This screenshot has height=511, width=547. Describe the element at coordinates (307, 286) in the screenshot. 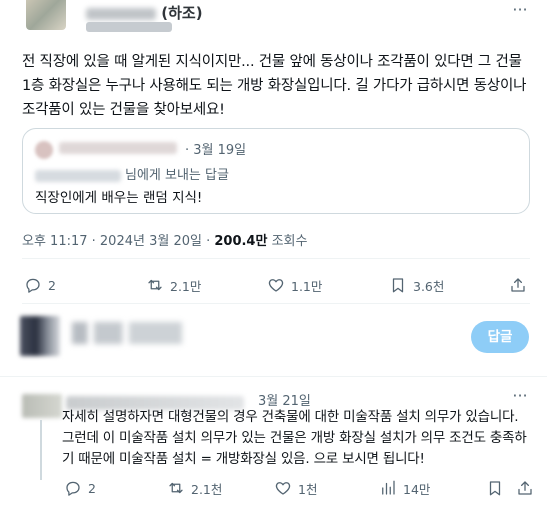

I see `like-count: 1.1만` at that location.